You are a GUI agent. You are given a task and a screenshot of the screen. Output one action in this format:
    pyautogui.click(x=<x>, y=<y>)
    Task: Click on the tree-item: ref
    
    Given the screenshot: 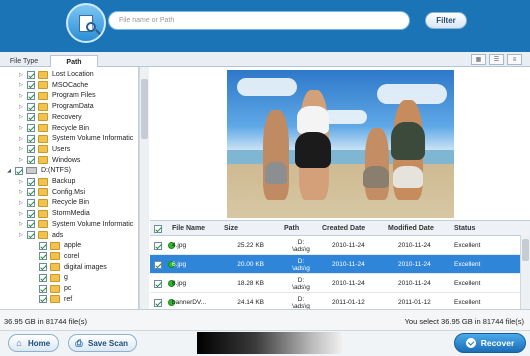 What is the action you would take?
    pyautogui.click(x=36, y=299)
    